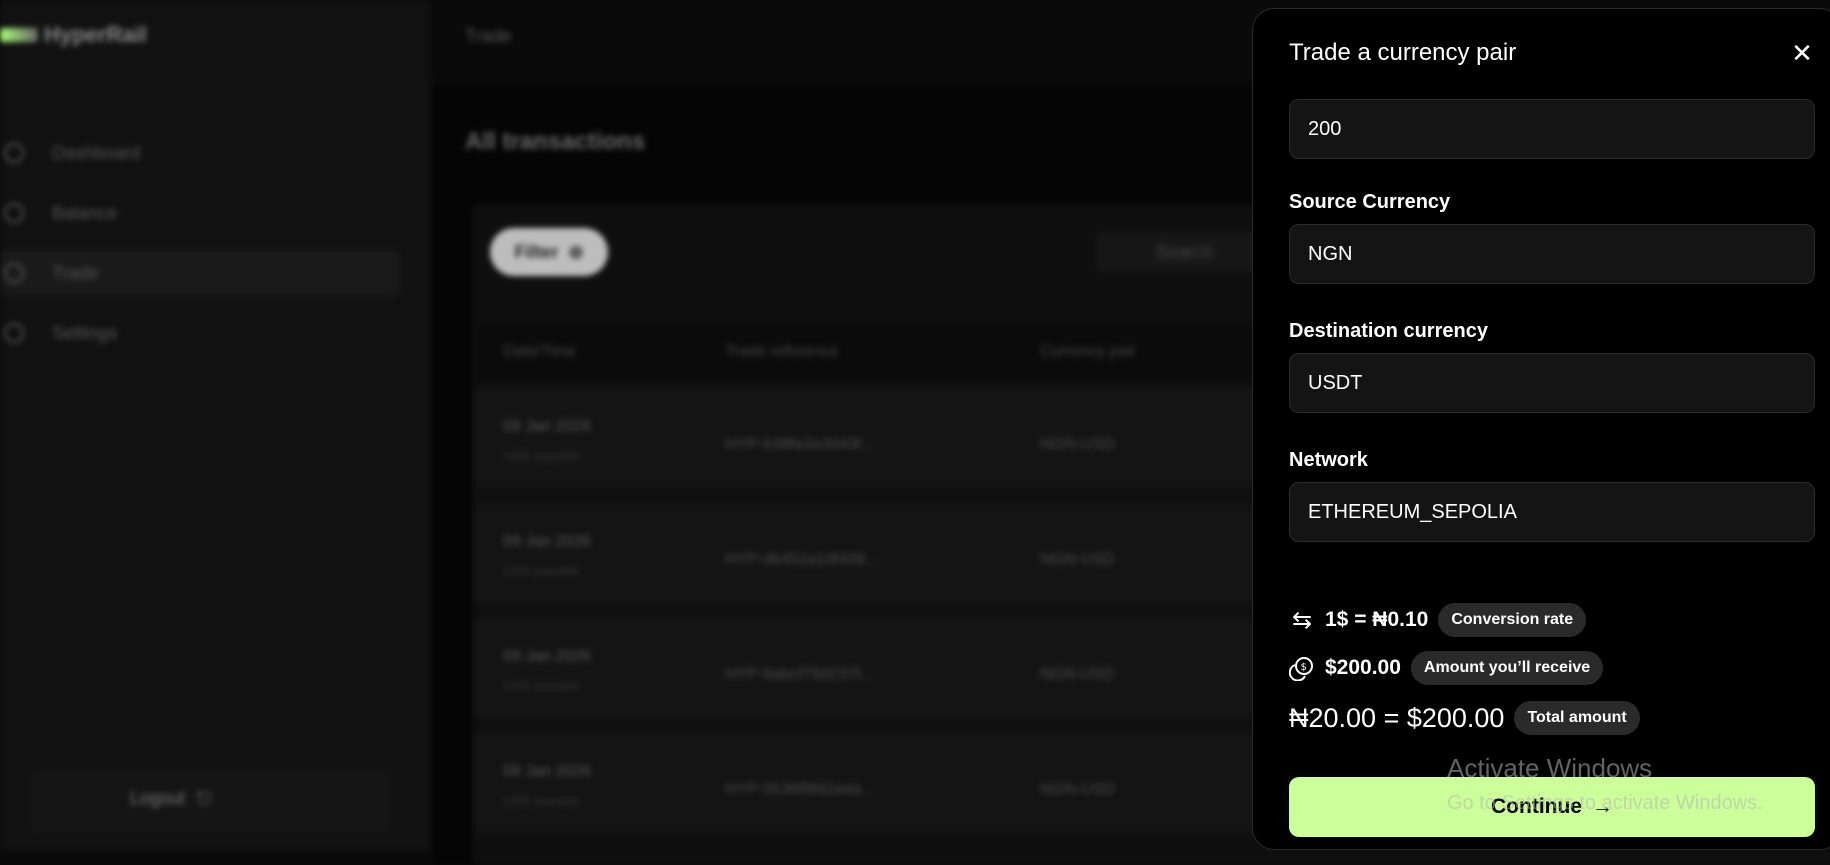  What do you see at coordinates (576, 251) in the screenshot?
I see `filter-icon: ⊜` at bounding box center [576, 251].